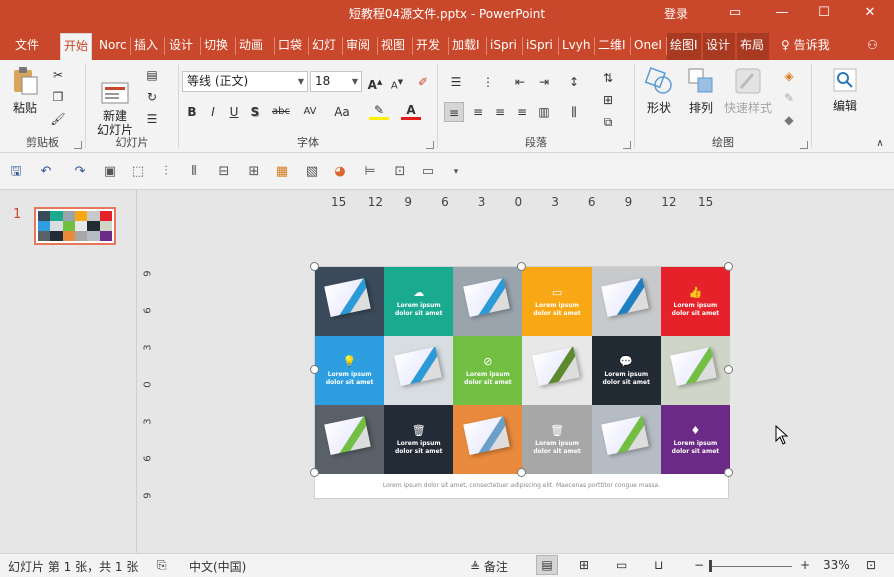 The image size is (894, 577). What do you see at coordinates (58, 75) in the screenshot?
I see `cut-icon: ✂` at bounding box center [58, 75].